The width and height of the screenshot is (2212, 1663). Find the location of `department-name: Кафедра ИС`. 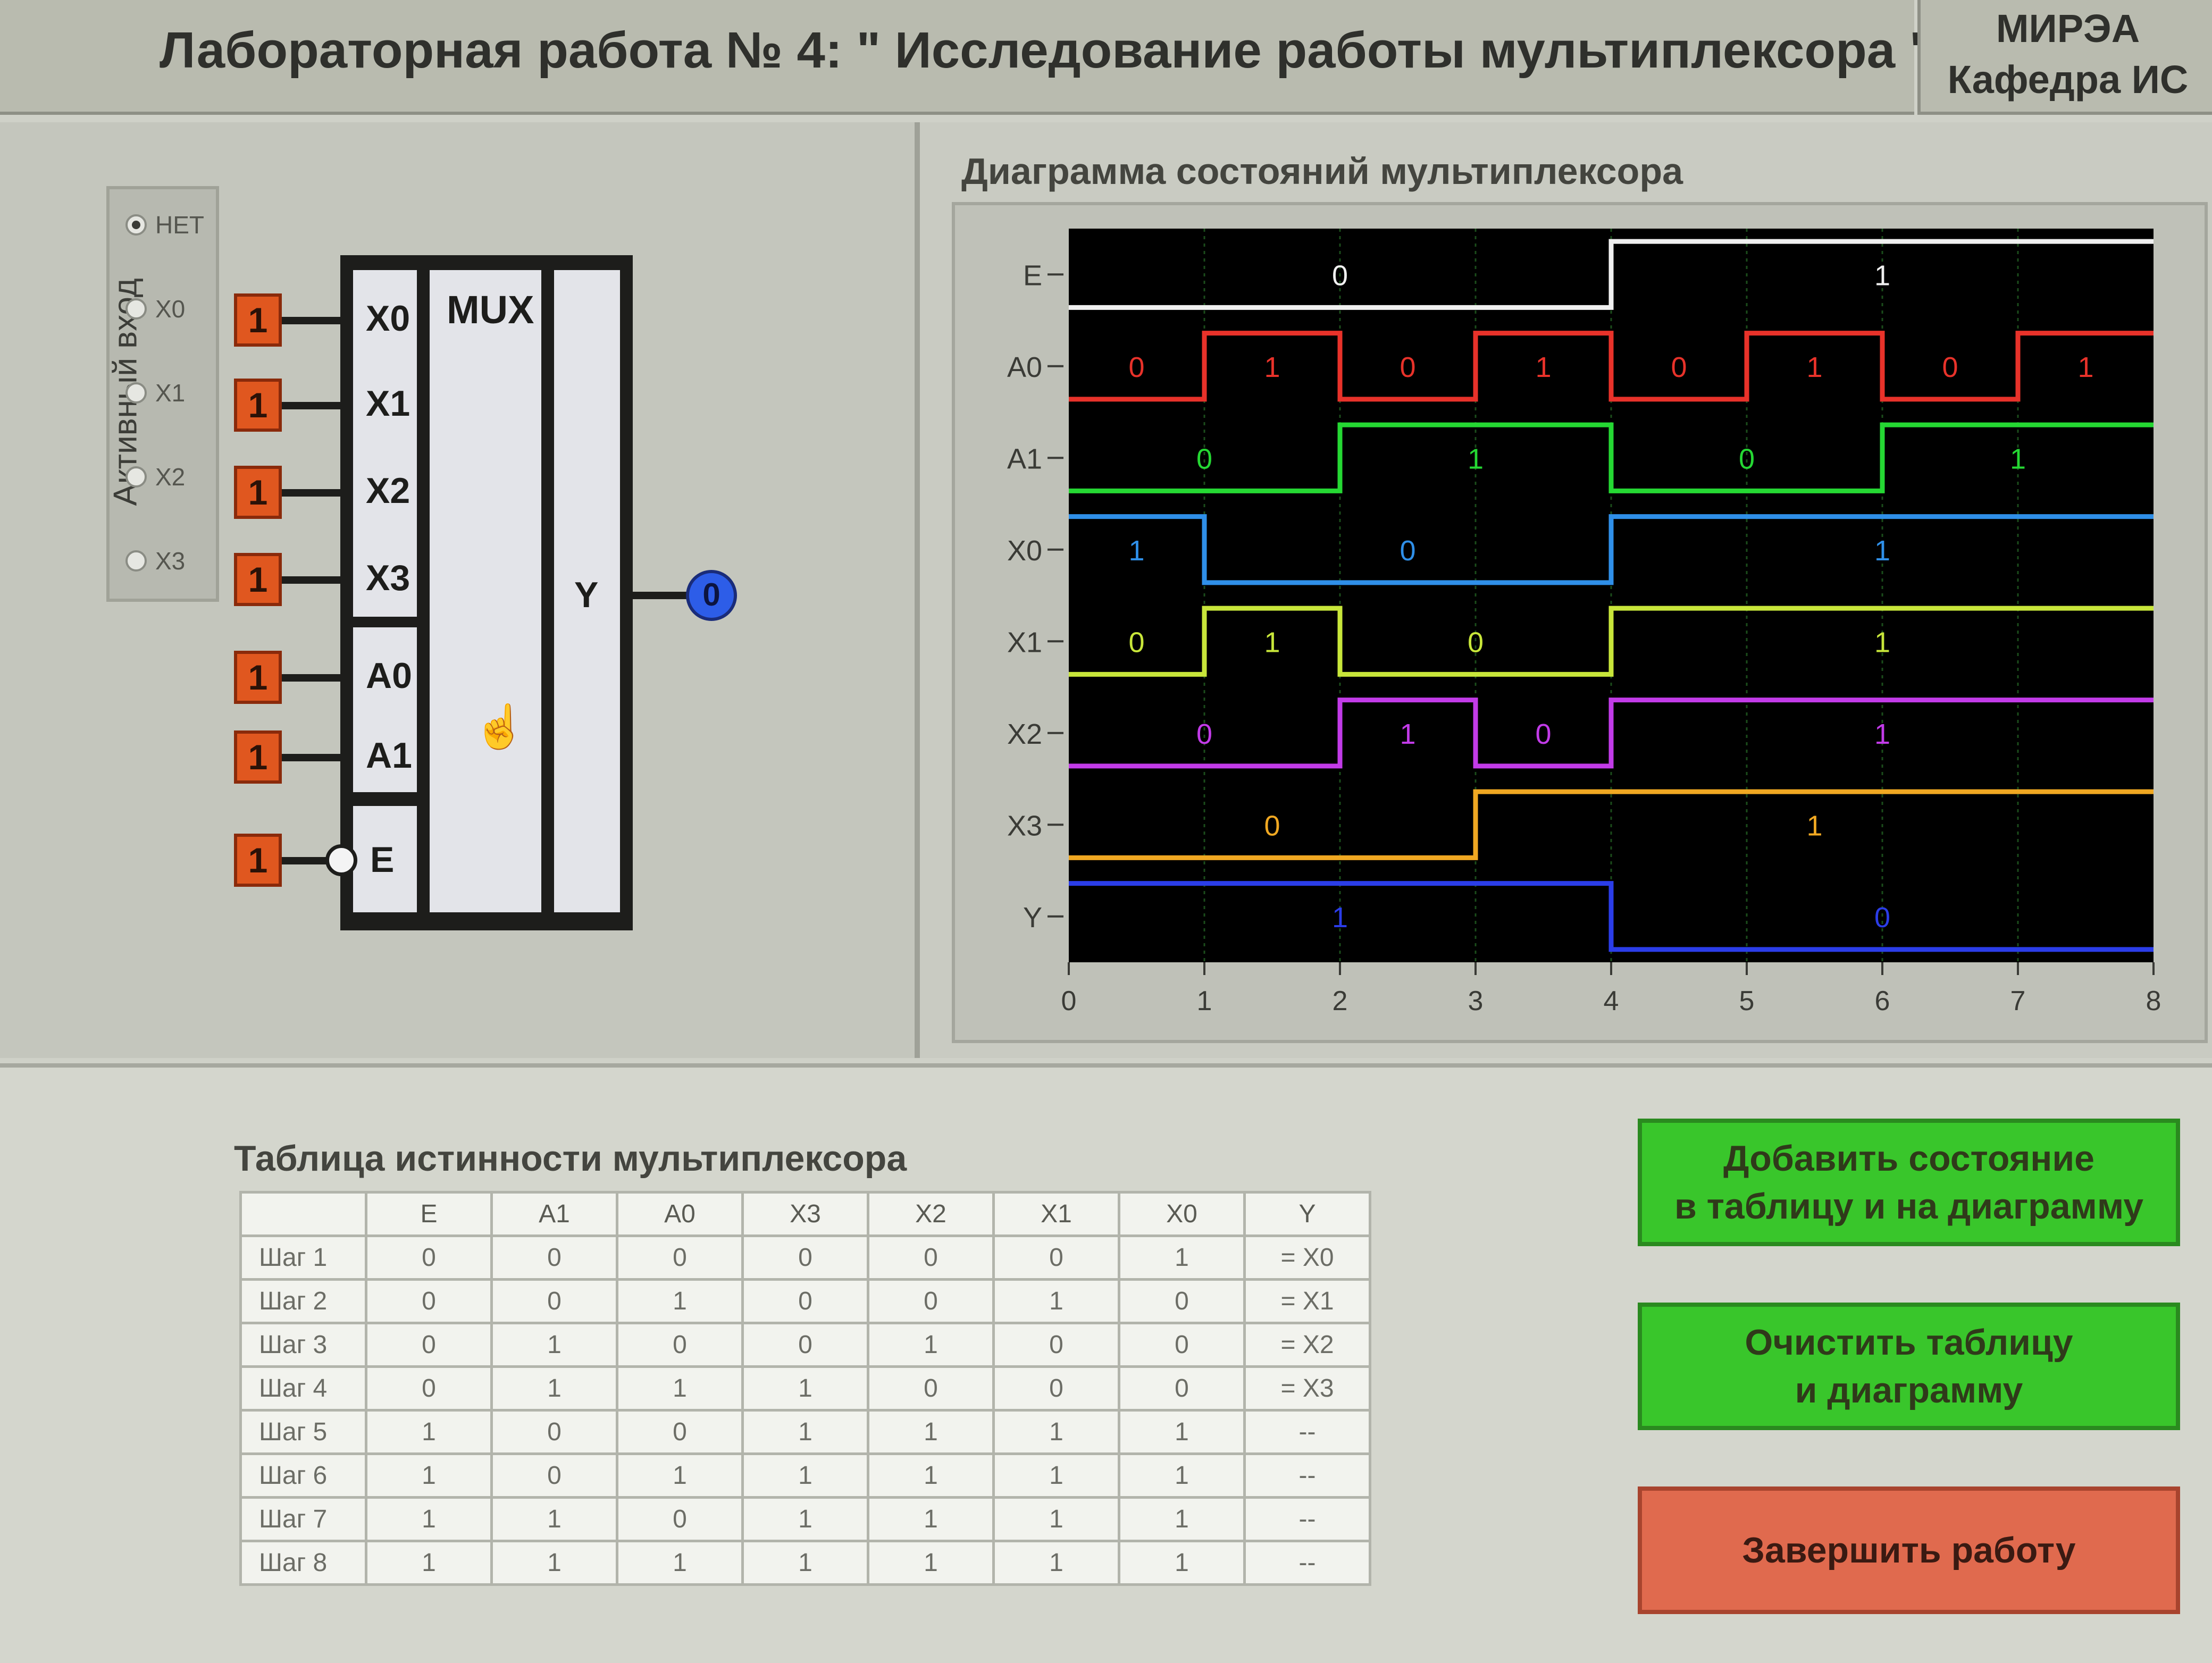

department-name: Кафедра ИС is located at coordinates (2068, 79).